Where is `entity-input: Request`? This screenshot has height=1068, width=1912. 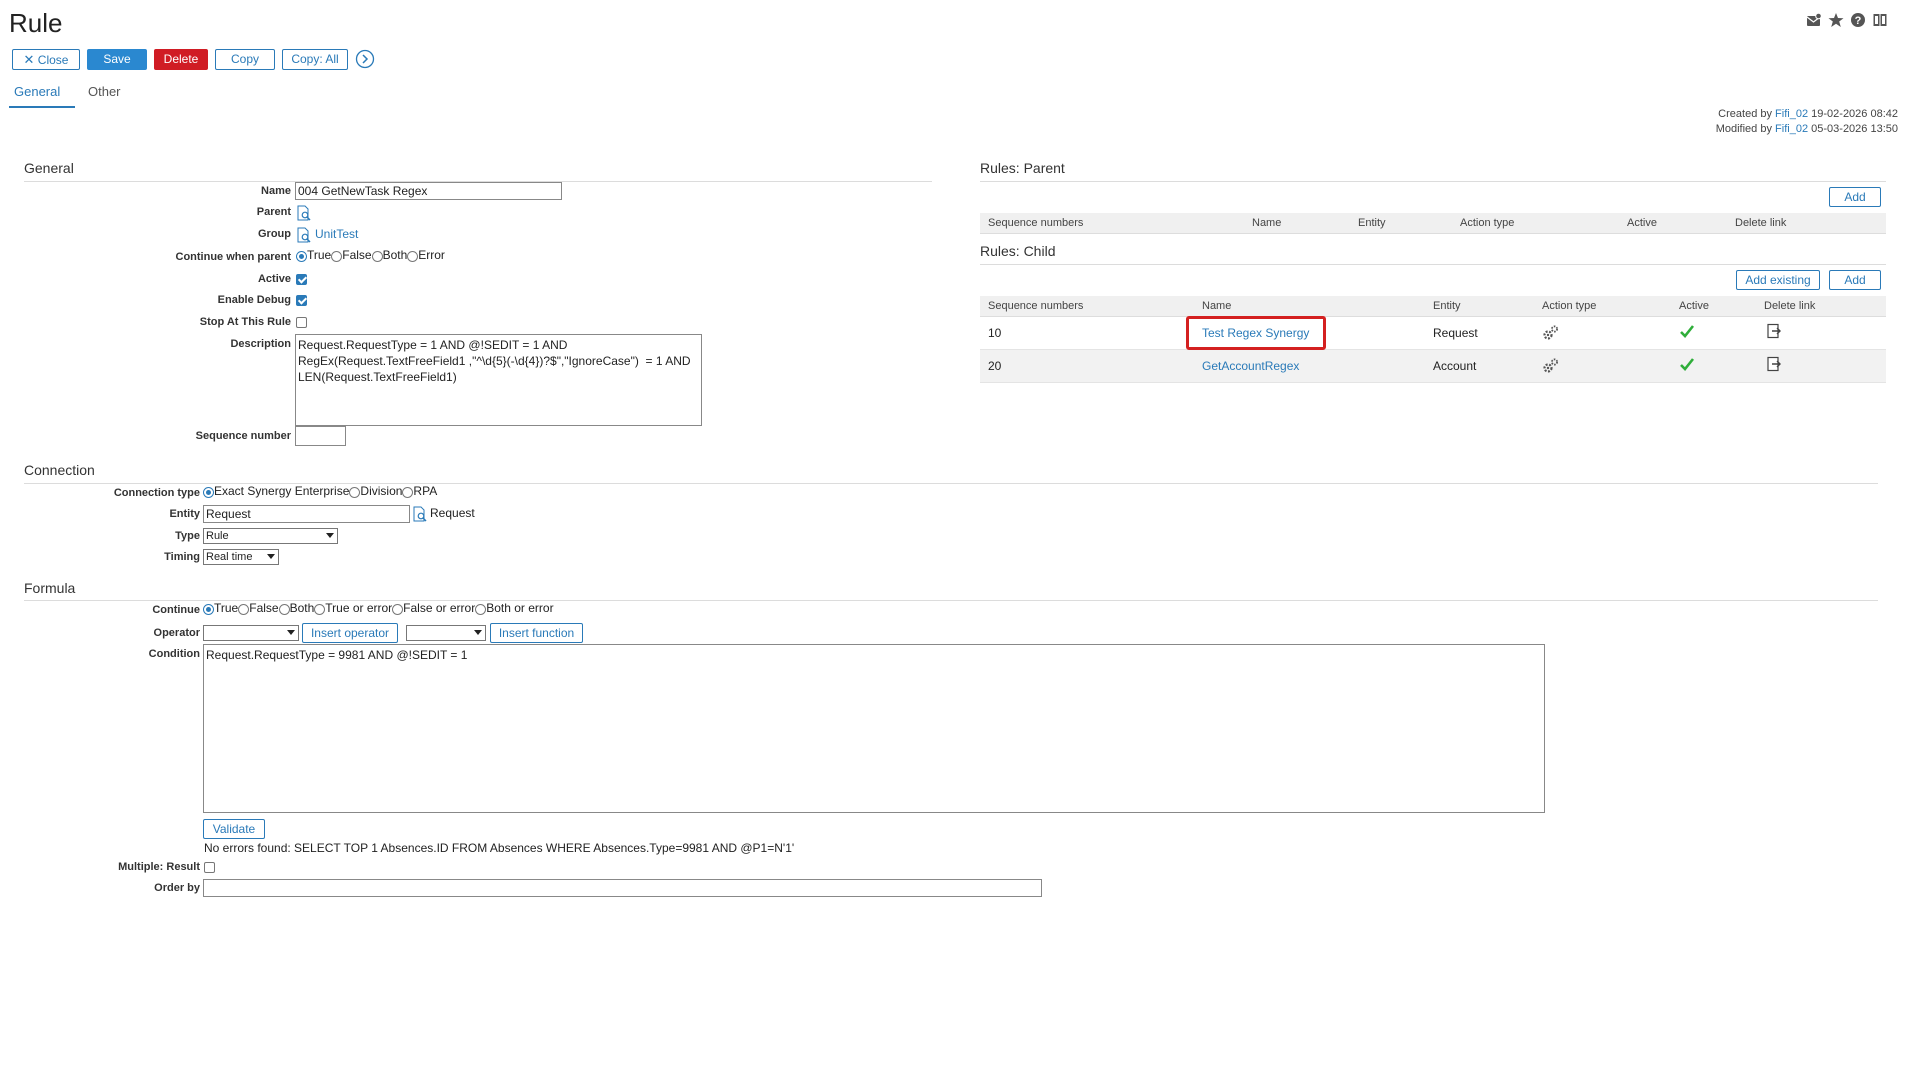 entity-input: Request is located at coordinates (306, 514).